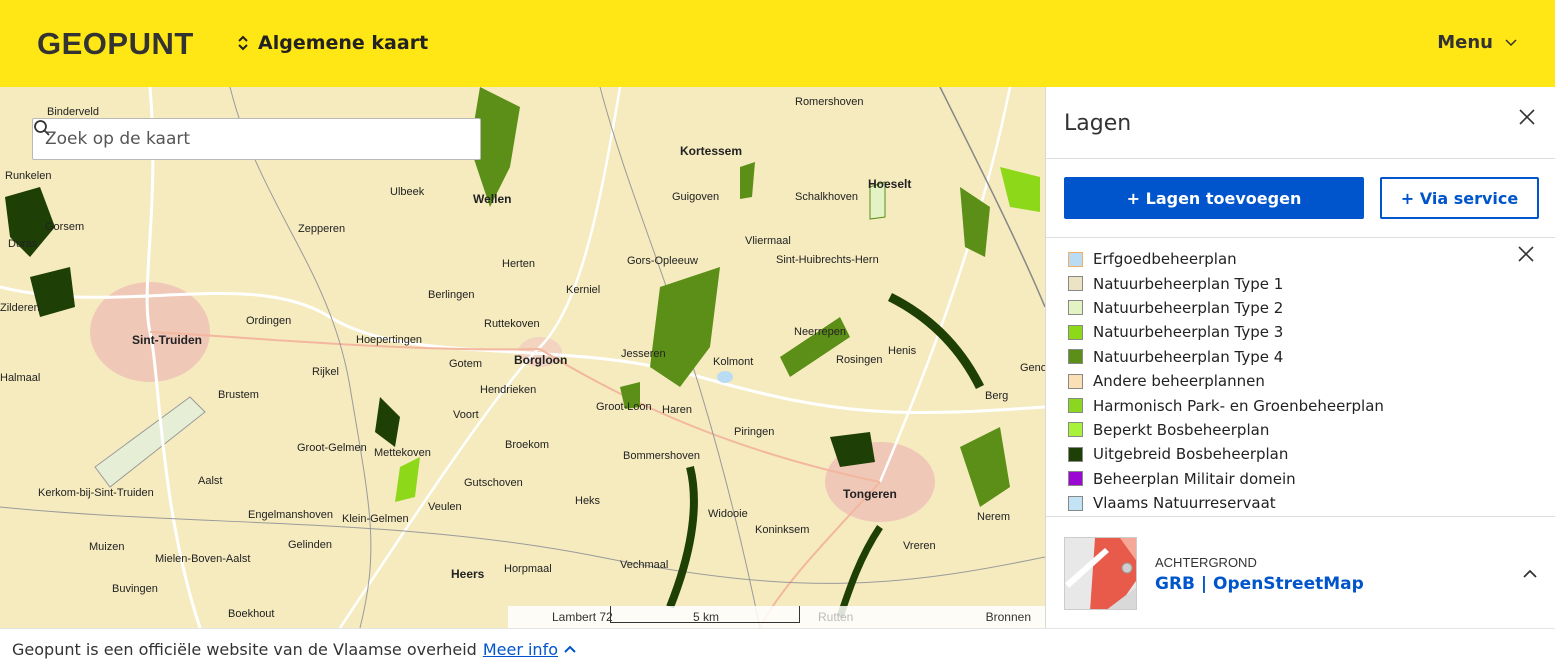 Image resolution: width=1555 pixels, height=669 pixels. I want to click on place-label: Gotem, so click(465, 364).